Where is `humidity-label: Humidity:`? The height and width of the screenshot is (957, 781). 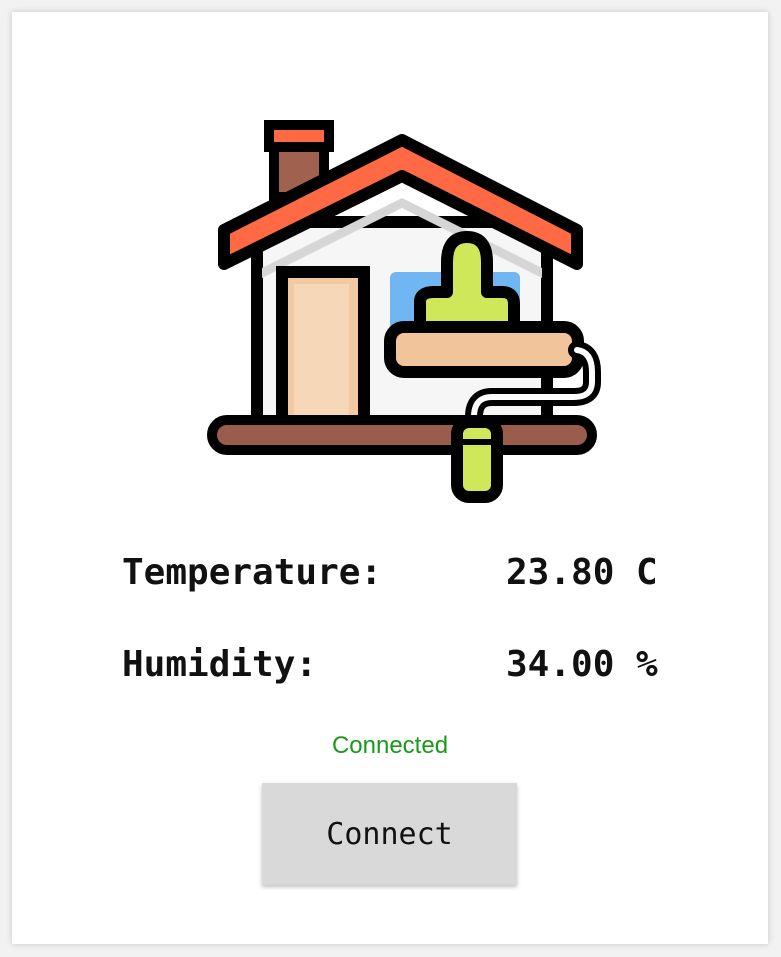
humidity-label: Humidity: is located at coordinates (220, 664).